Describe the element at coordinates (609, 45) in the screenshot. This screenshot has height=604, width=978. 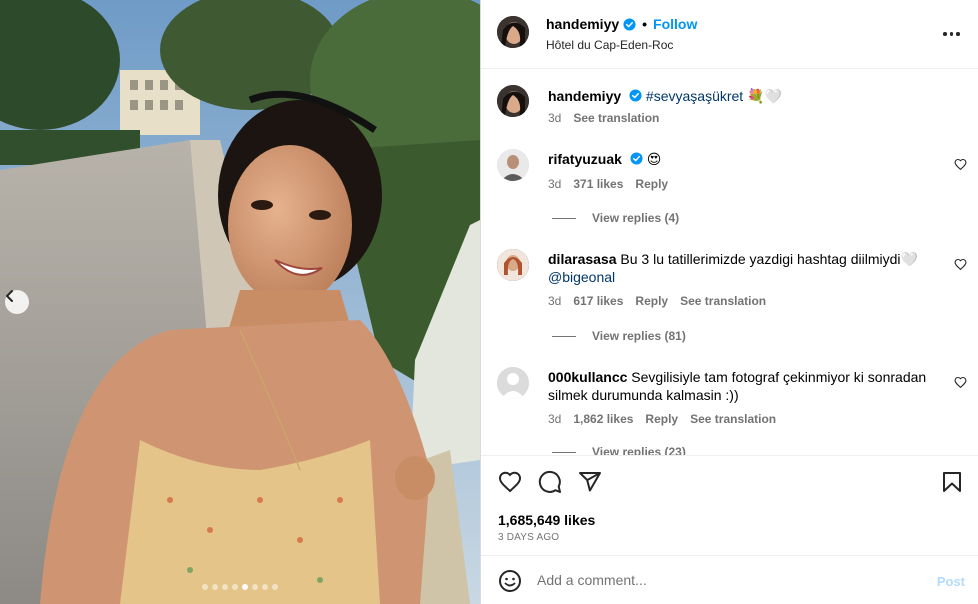
I see `location-link: Hôtel du Cap-Eden-Roc` at that location.